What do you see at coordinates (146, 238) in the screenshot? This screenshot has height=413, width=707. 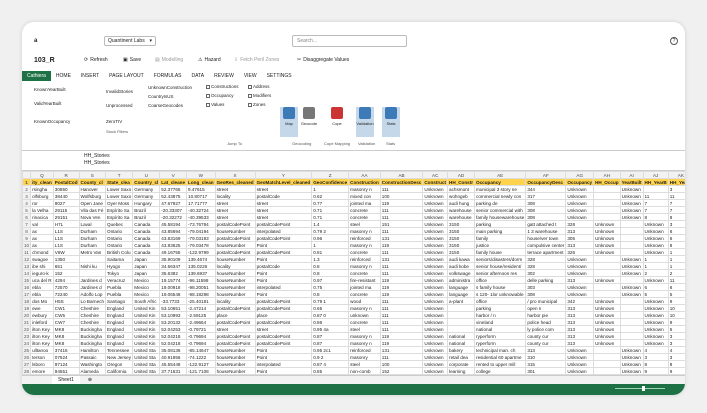 I see `grid-cell: Canada` at bounding box center [146, 238].